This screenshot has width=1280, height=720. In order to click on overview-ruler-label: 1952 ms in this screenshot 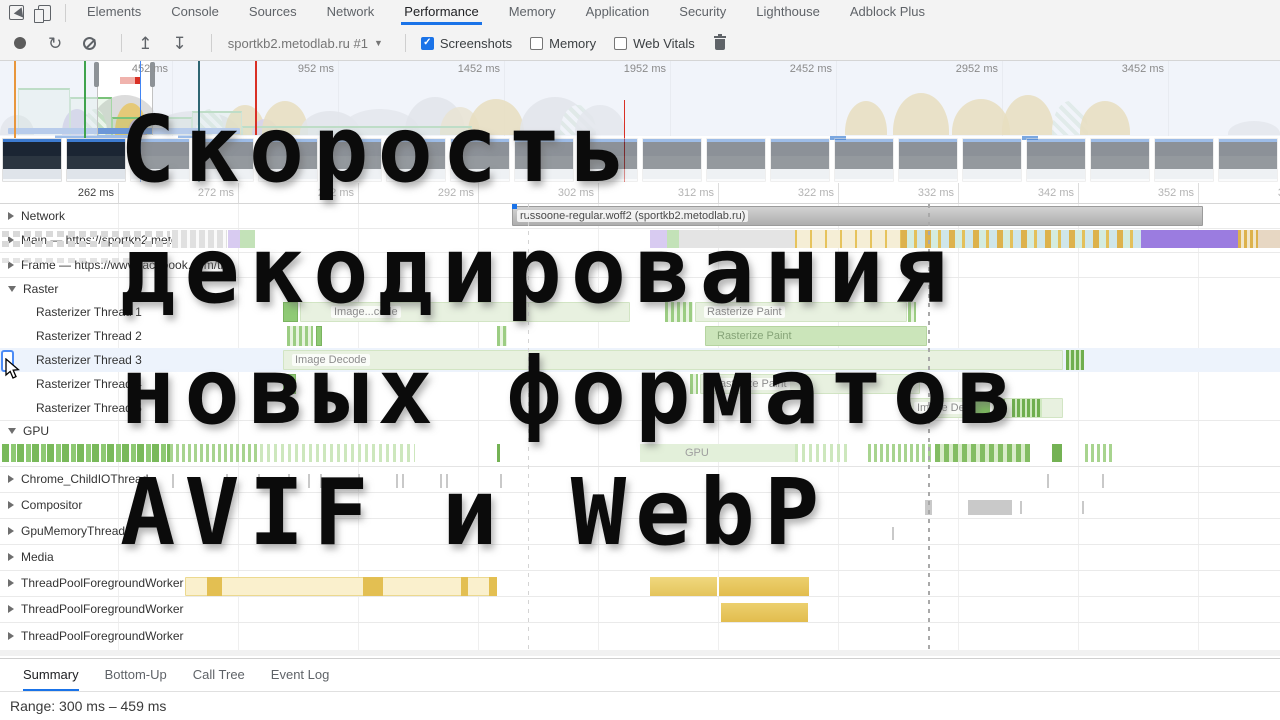, I will do `click(644, 69)`.